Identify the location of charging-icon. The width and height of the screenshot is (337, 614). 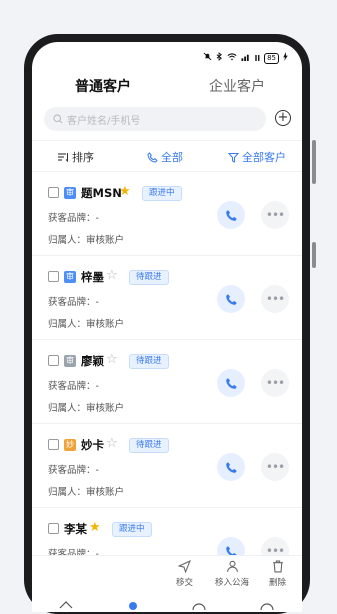
(285, 58).